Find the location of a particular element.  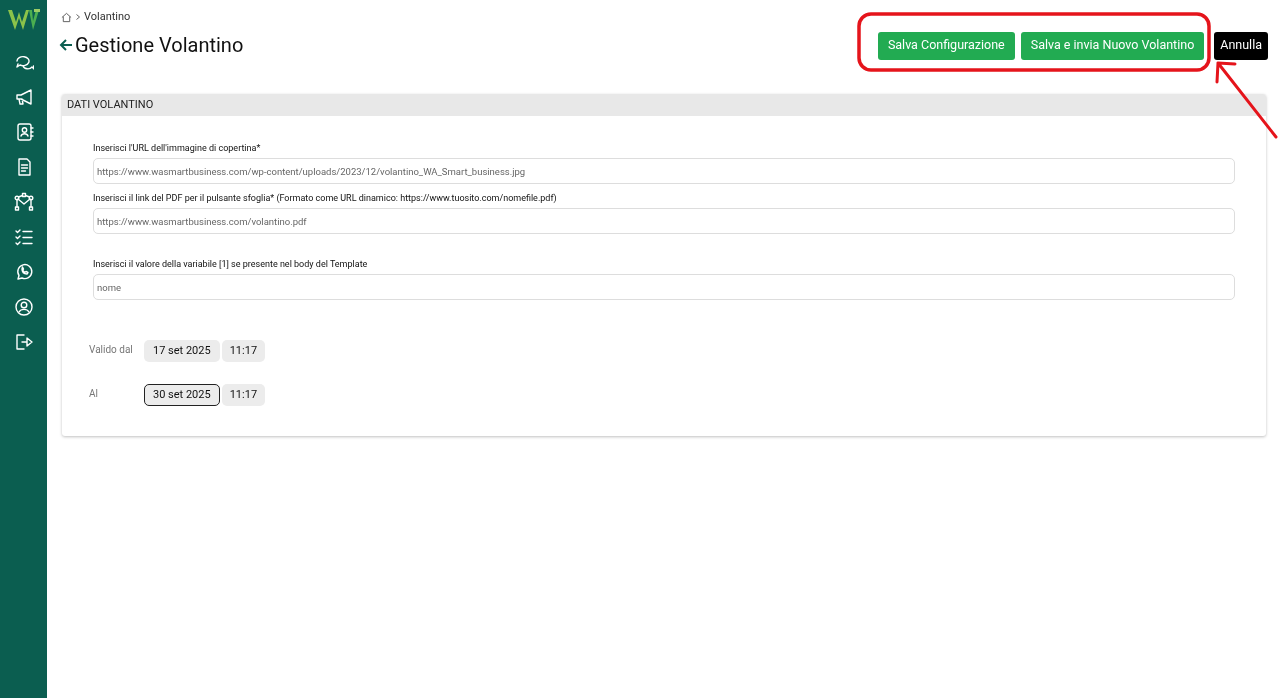

chevron-right-icon is located at coordinates (78, 17).